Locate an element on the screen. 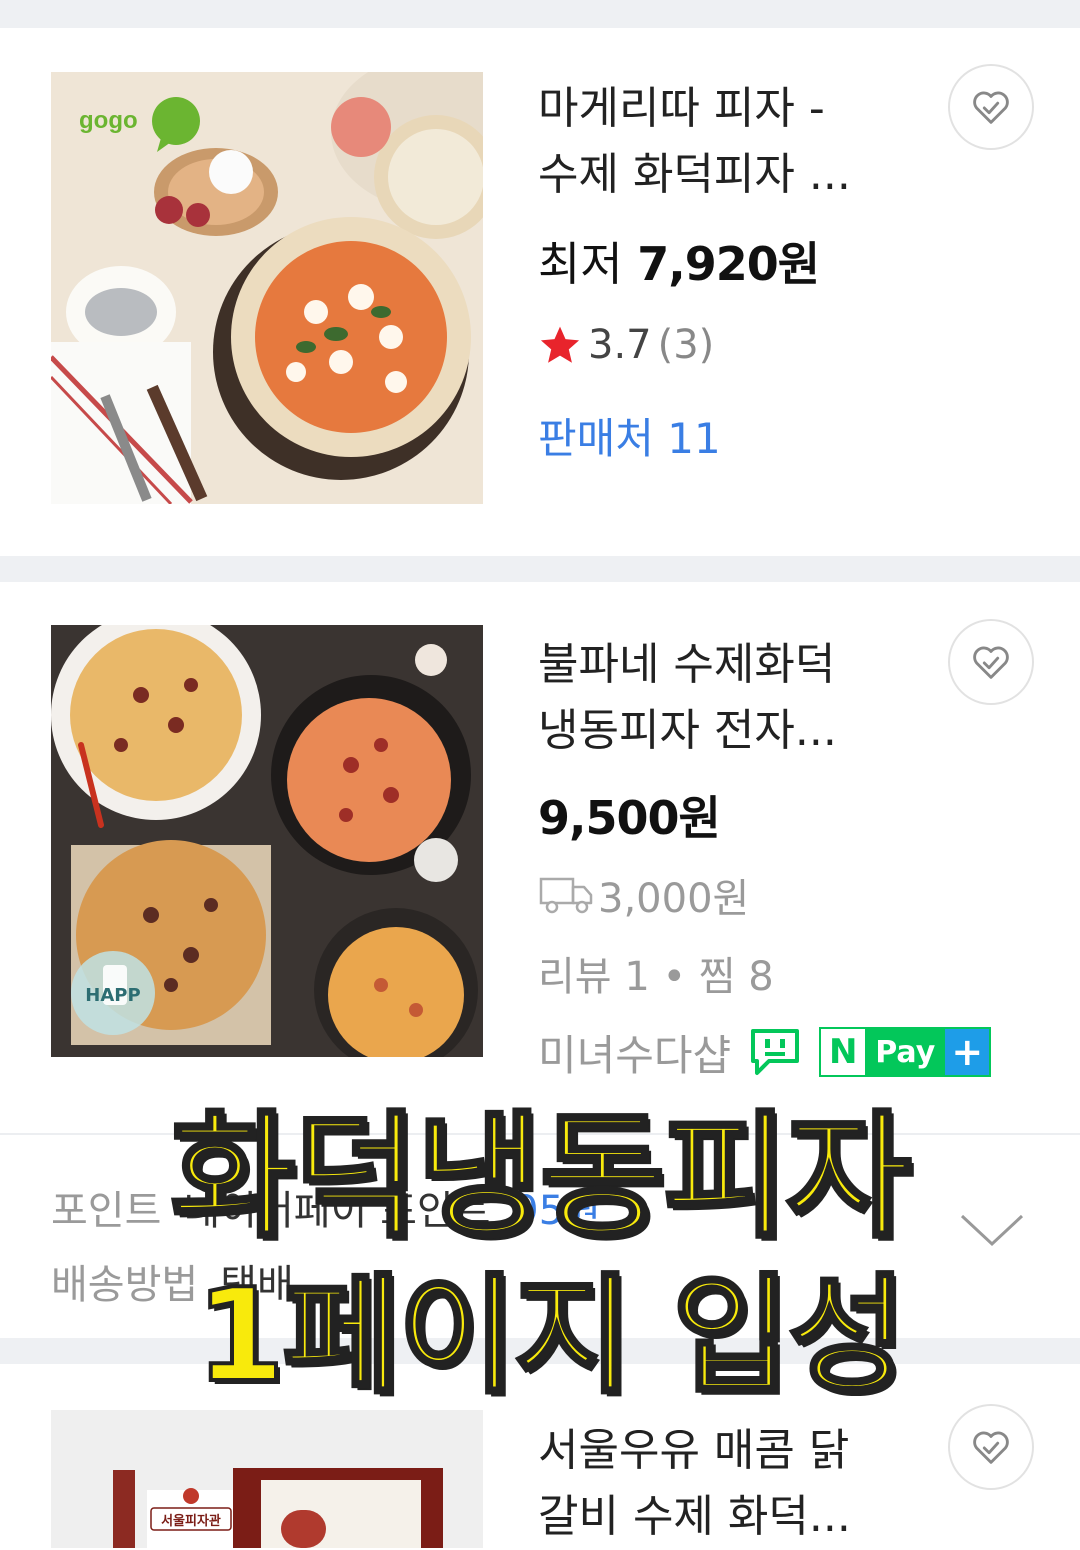 Image resolution: width=1080 pixels, height=1550 pixels. points-value: 네이버페이 포인트 is located at coordinates (337, 1211).